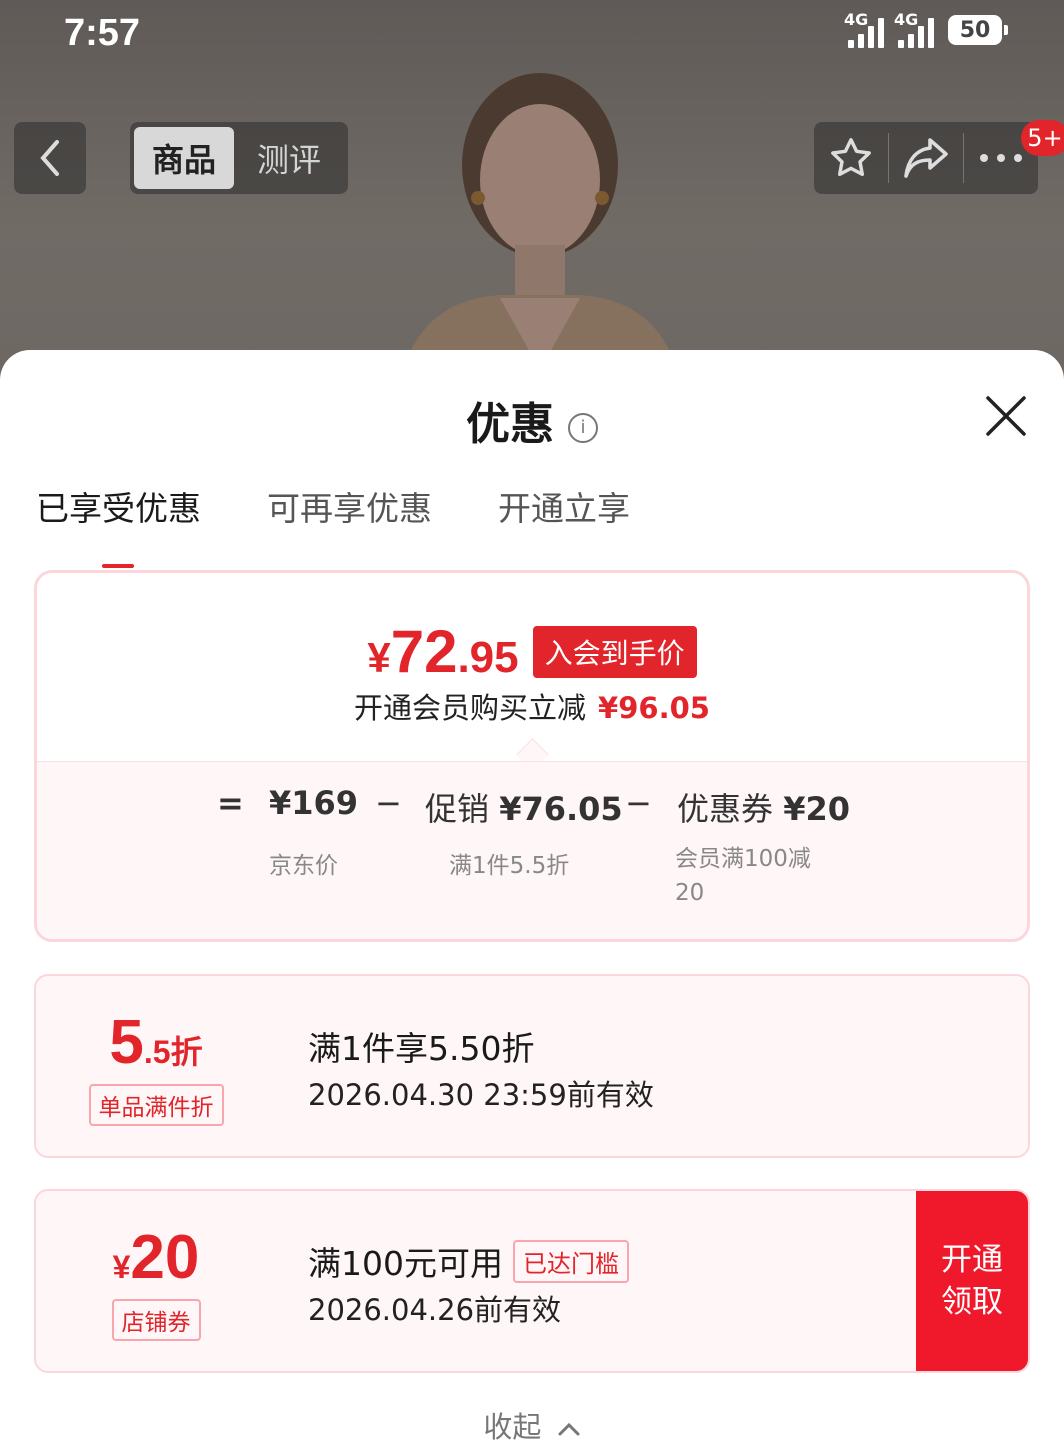 The height and width of the screenshot is (1453, 1064). Describe the element at coordinates (583, 428) in the screenshot. I see `info-icon: i` at that location.